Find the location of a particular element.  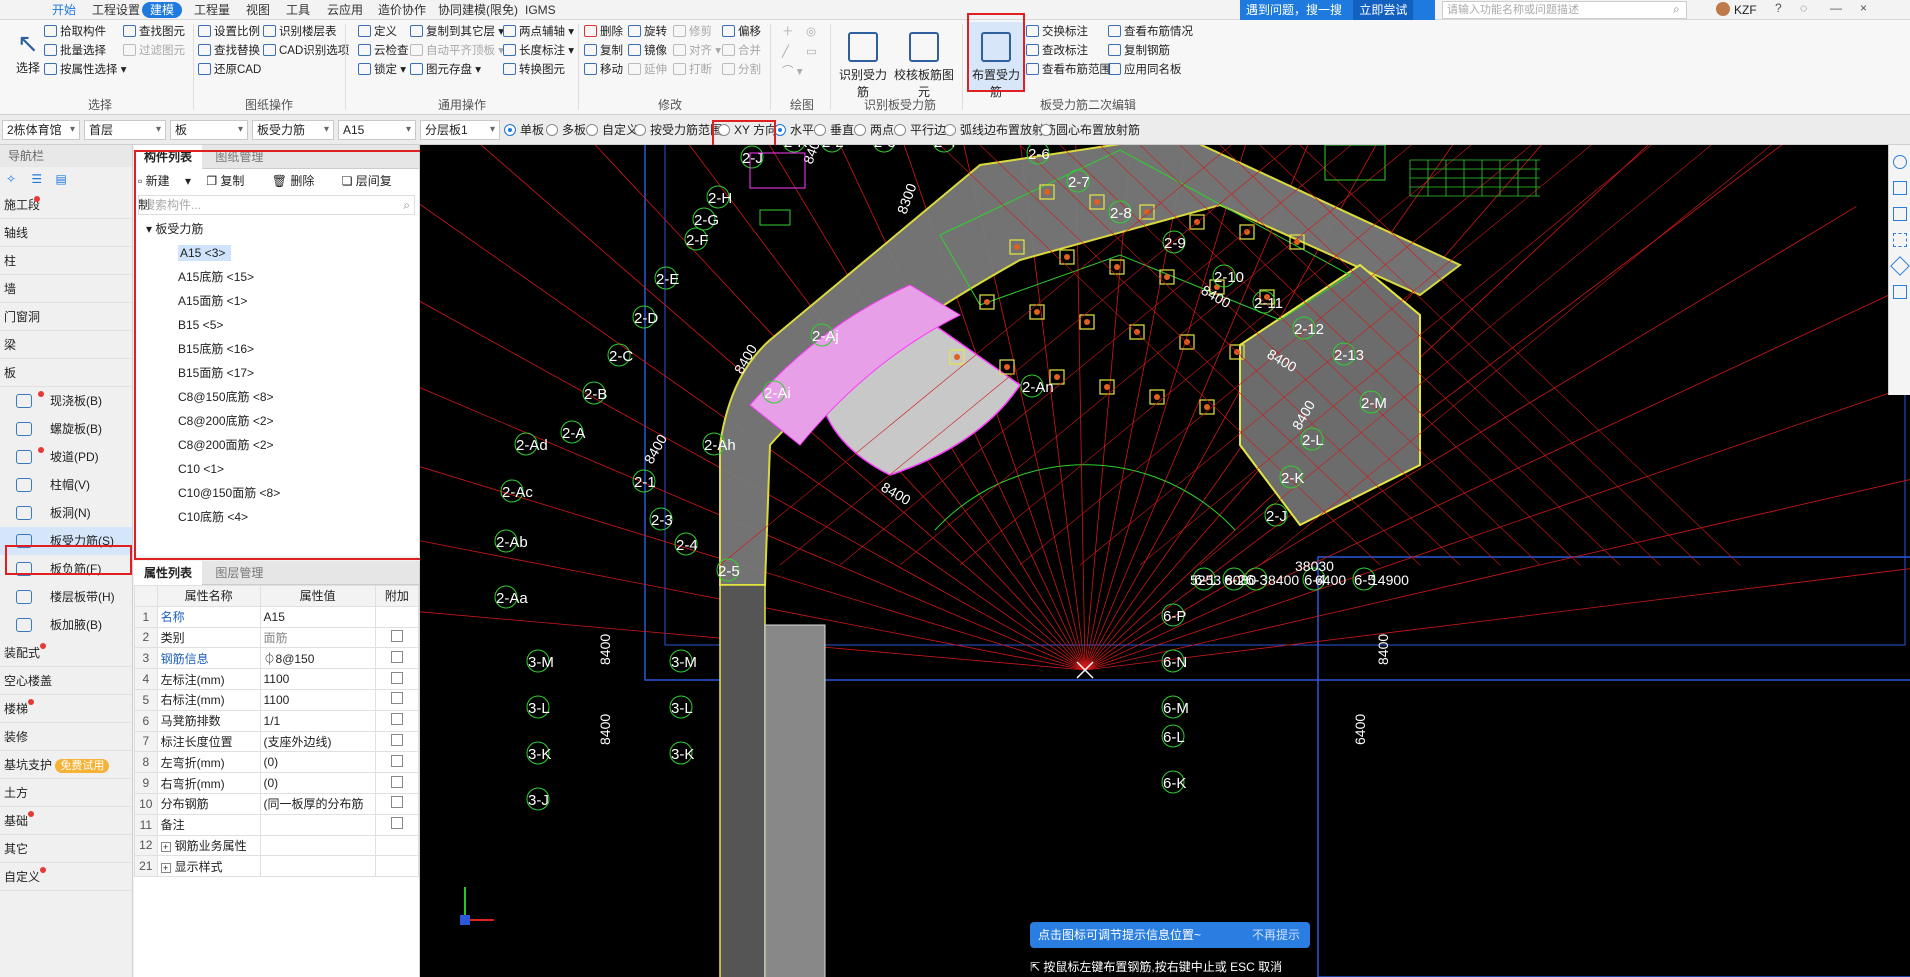

element-save-button: 图元存盘 ▾ is located at coordinates (445, 70).